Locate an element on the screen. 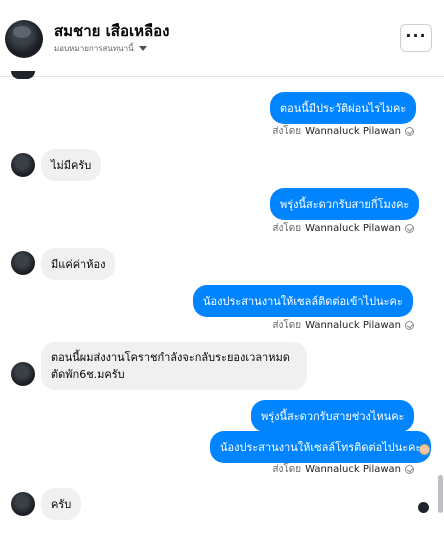 This screenshot has width=444, height=534. scrollbar-thumb is located at coordinates (440, 494).